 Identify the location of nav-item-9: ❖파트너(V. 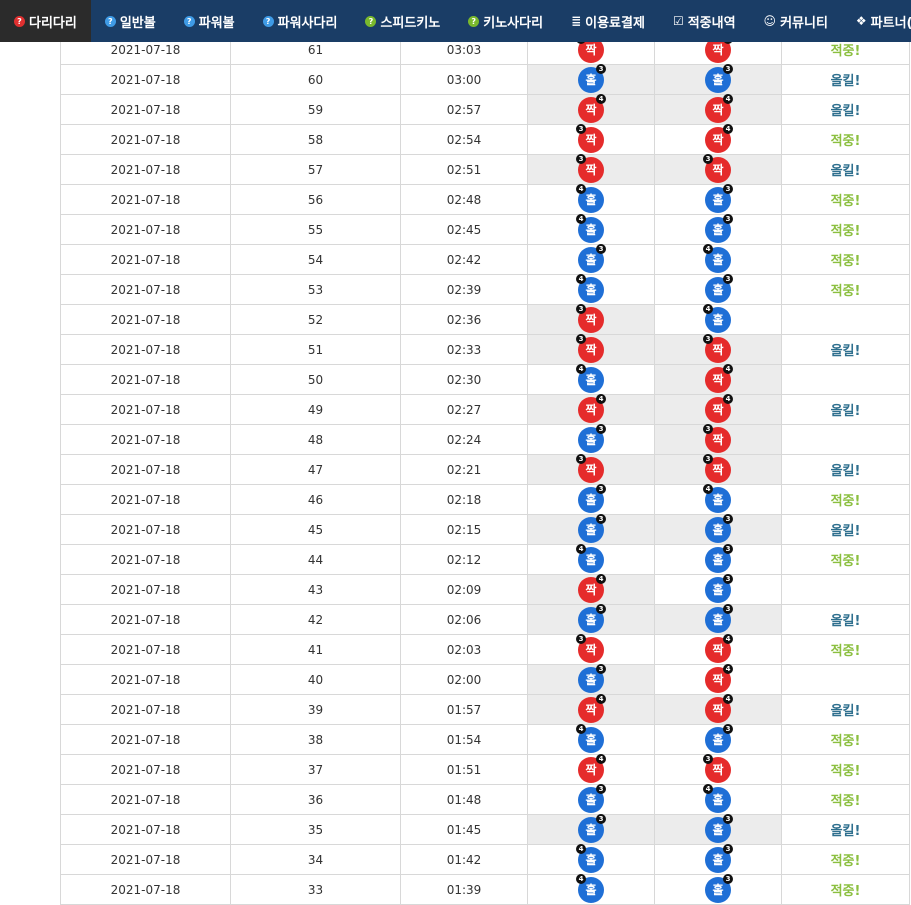
(876, 21).